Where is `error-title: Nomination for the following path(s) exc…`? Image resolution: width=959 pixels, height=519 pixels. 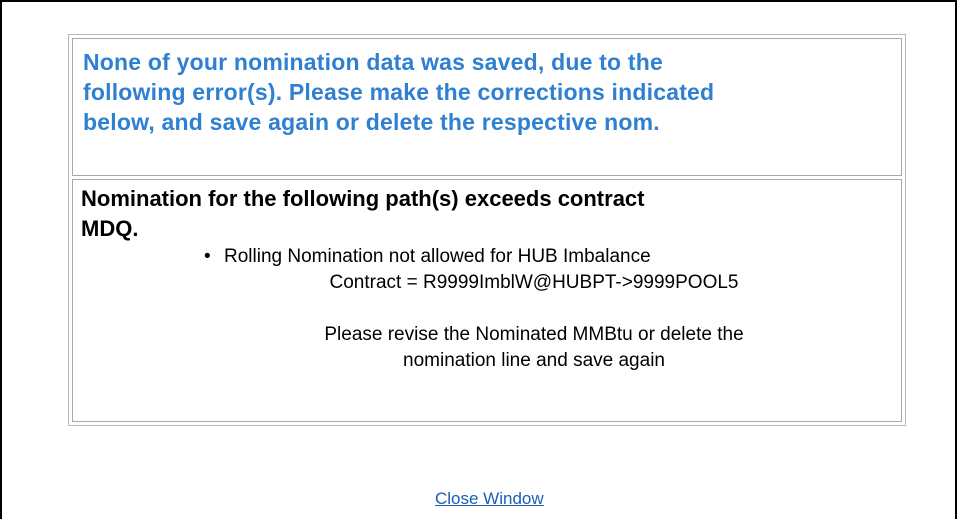
error-title: Nomination for the following path(s) exc… is located at coordinates (487, 214).